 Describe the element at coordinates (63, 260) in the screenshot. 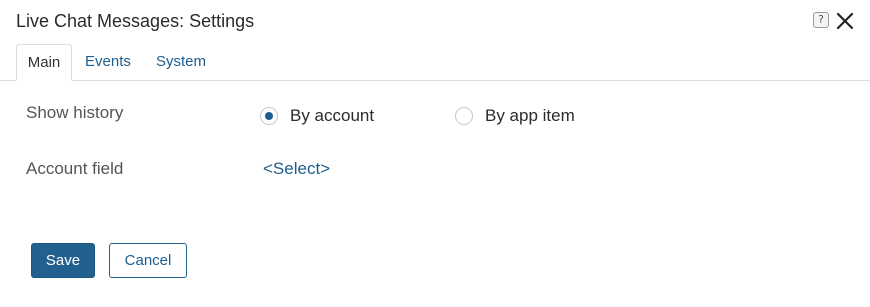

I see `save-button: Save` at that location.